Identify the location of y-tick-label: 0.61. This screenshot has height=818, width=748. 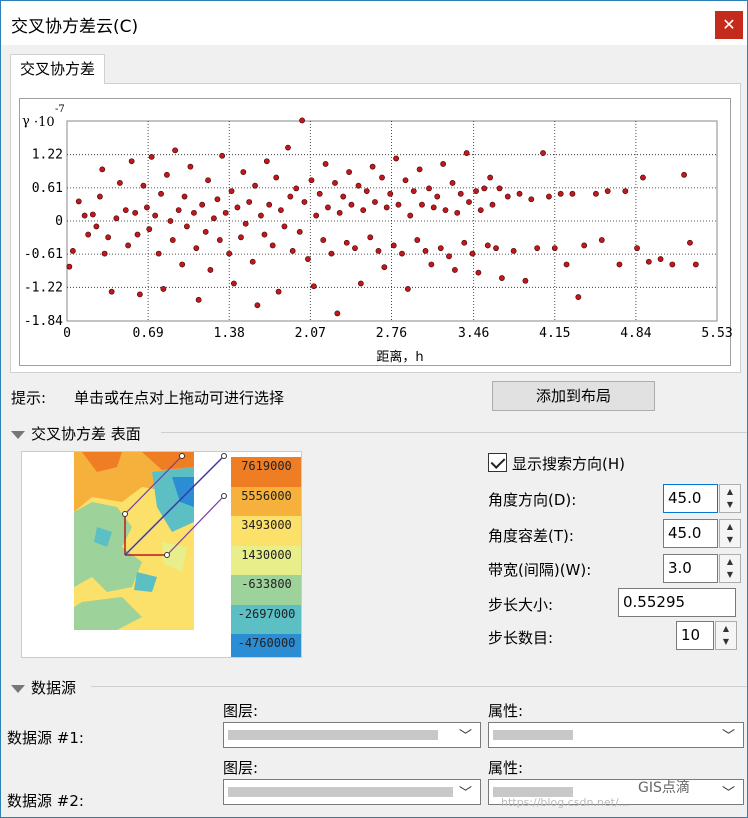
(47, 188).